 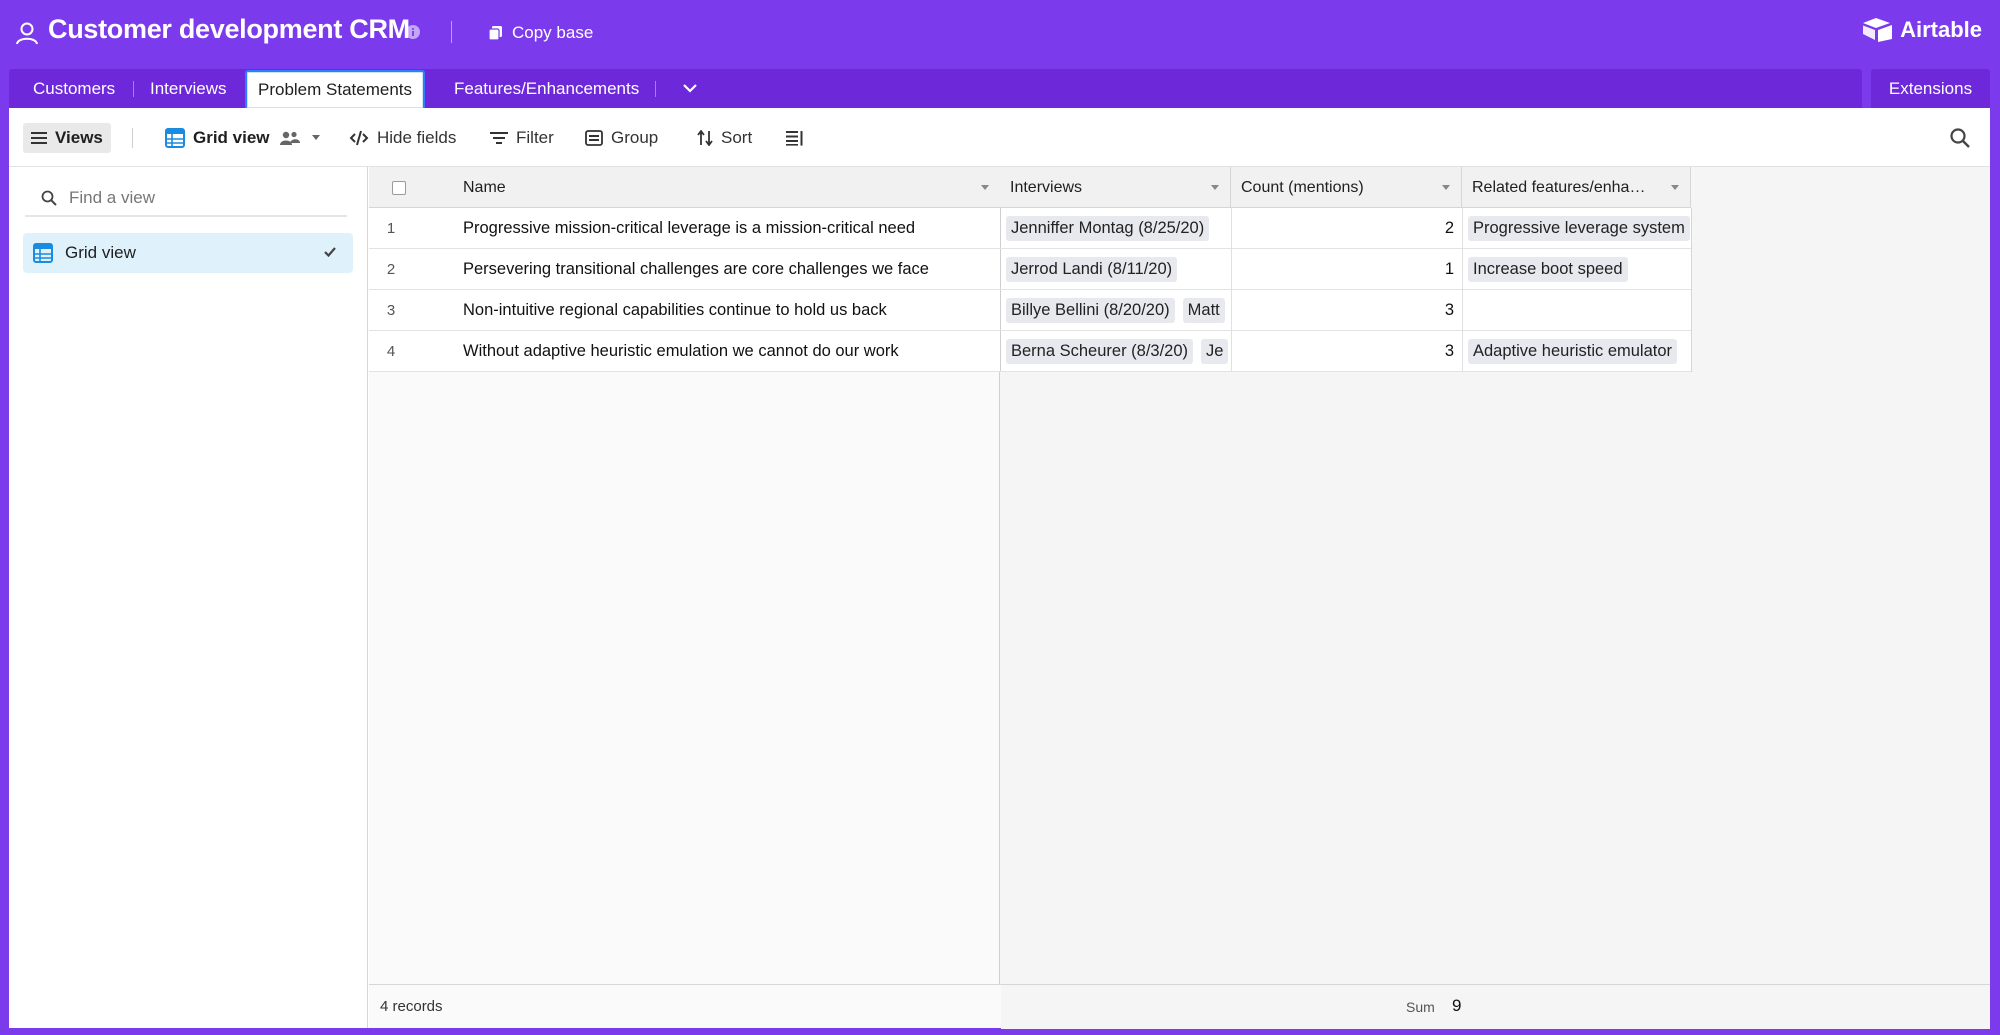 I want to click on cell-related-features: Progressive leverage system, so click(x=1577, y=228).